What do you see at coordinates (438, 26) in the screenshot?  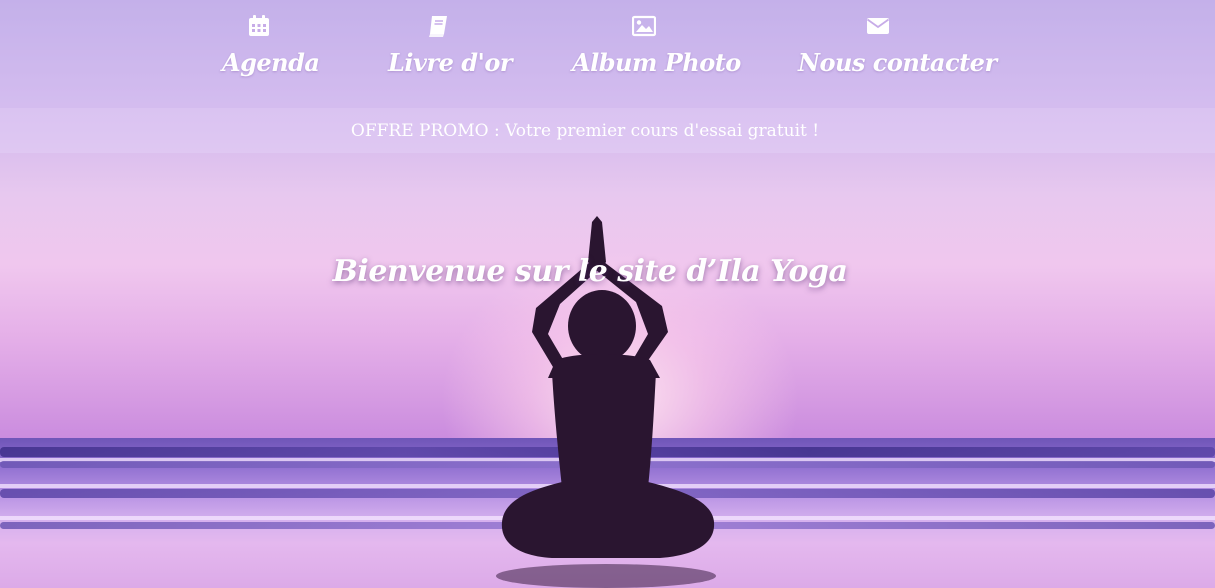 I see `book-icon` at bounding box center [438, 26].